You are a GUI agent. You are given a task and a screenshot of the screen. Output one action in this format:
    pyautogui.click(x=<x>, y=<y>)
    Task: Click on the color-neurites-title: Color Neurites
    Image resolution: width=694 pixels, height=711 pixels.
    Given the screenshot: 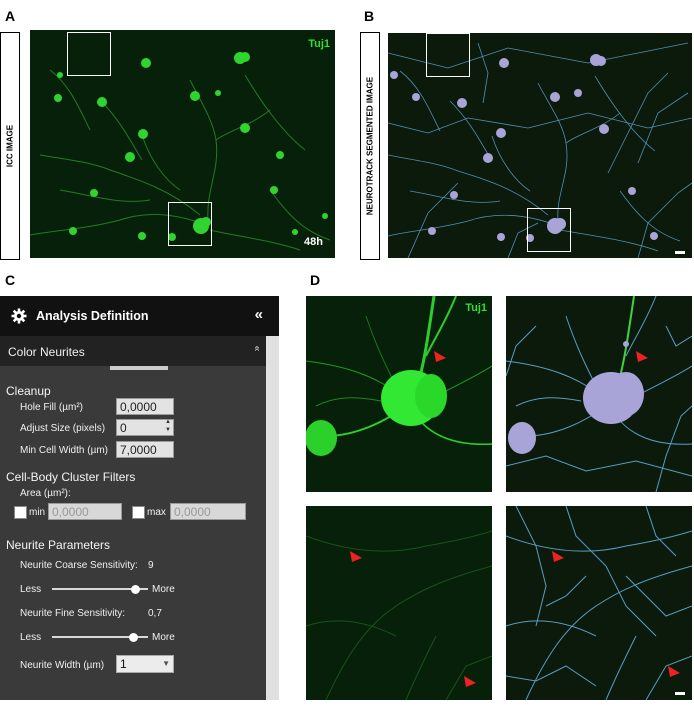 What is the action you would take?
    pyautogui.click(x=46, y=352)
    